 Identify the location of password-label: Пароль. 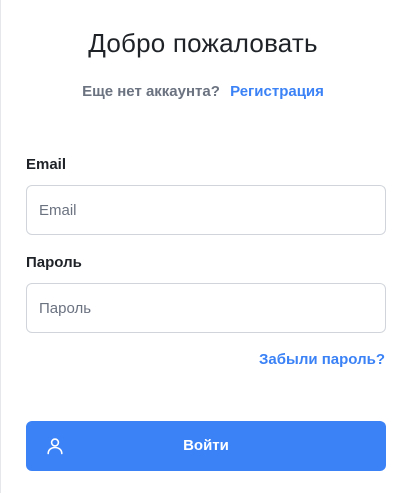
(54, 262).